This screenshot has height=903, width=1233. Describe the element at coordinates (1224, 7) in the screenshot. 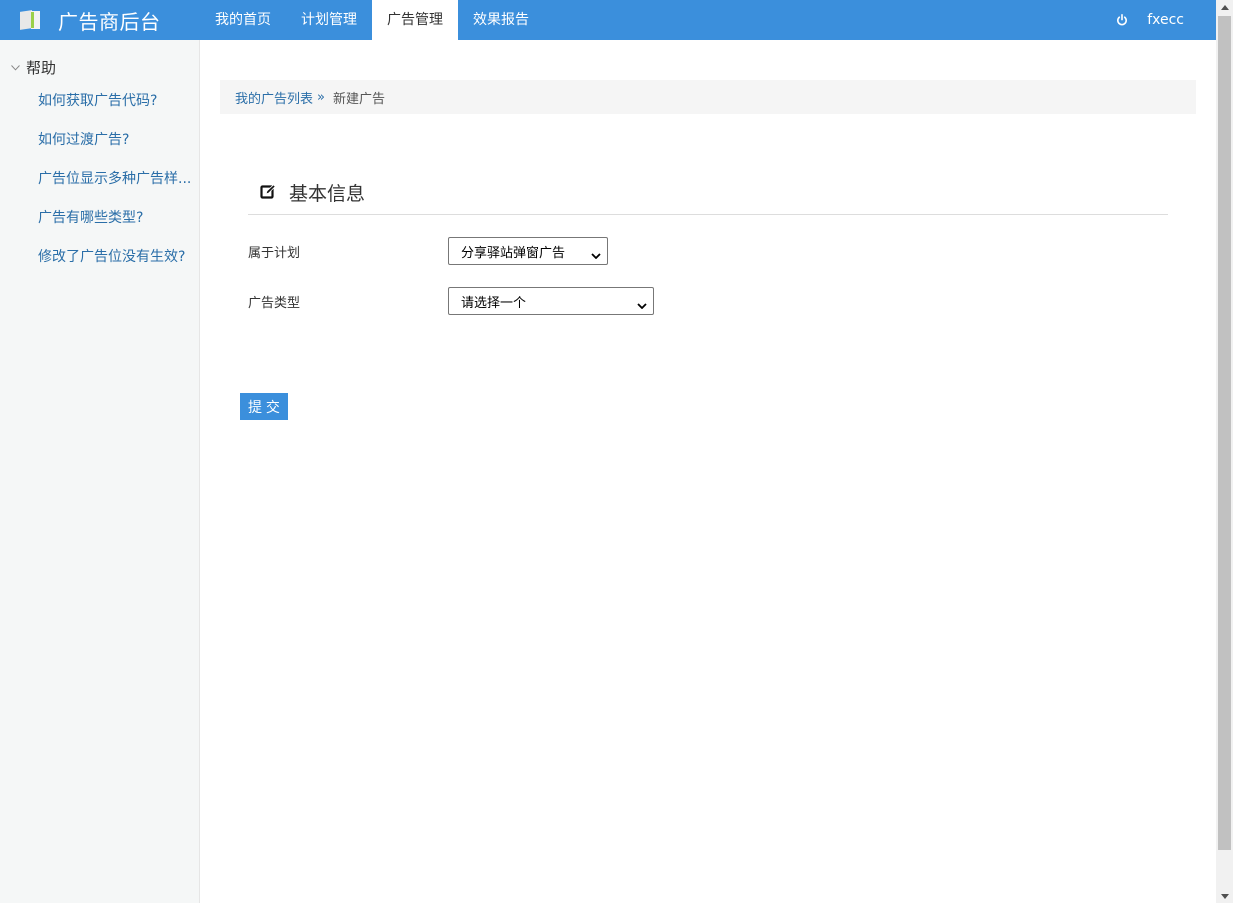

I see `scroll-up-arrow-icon` at that location.